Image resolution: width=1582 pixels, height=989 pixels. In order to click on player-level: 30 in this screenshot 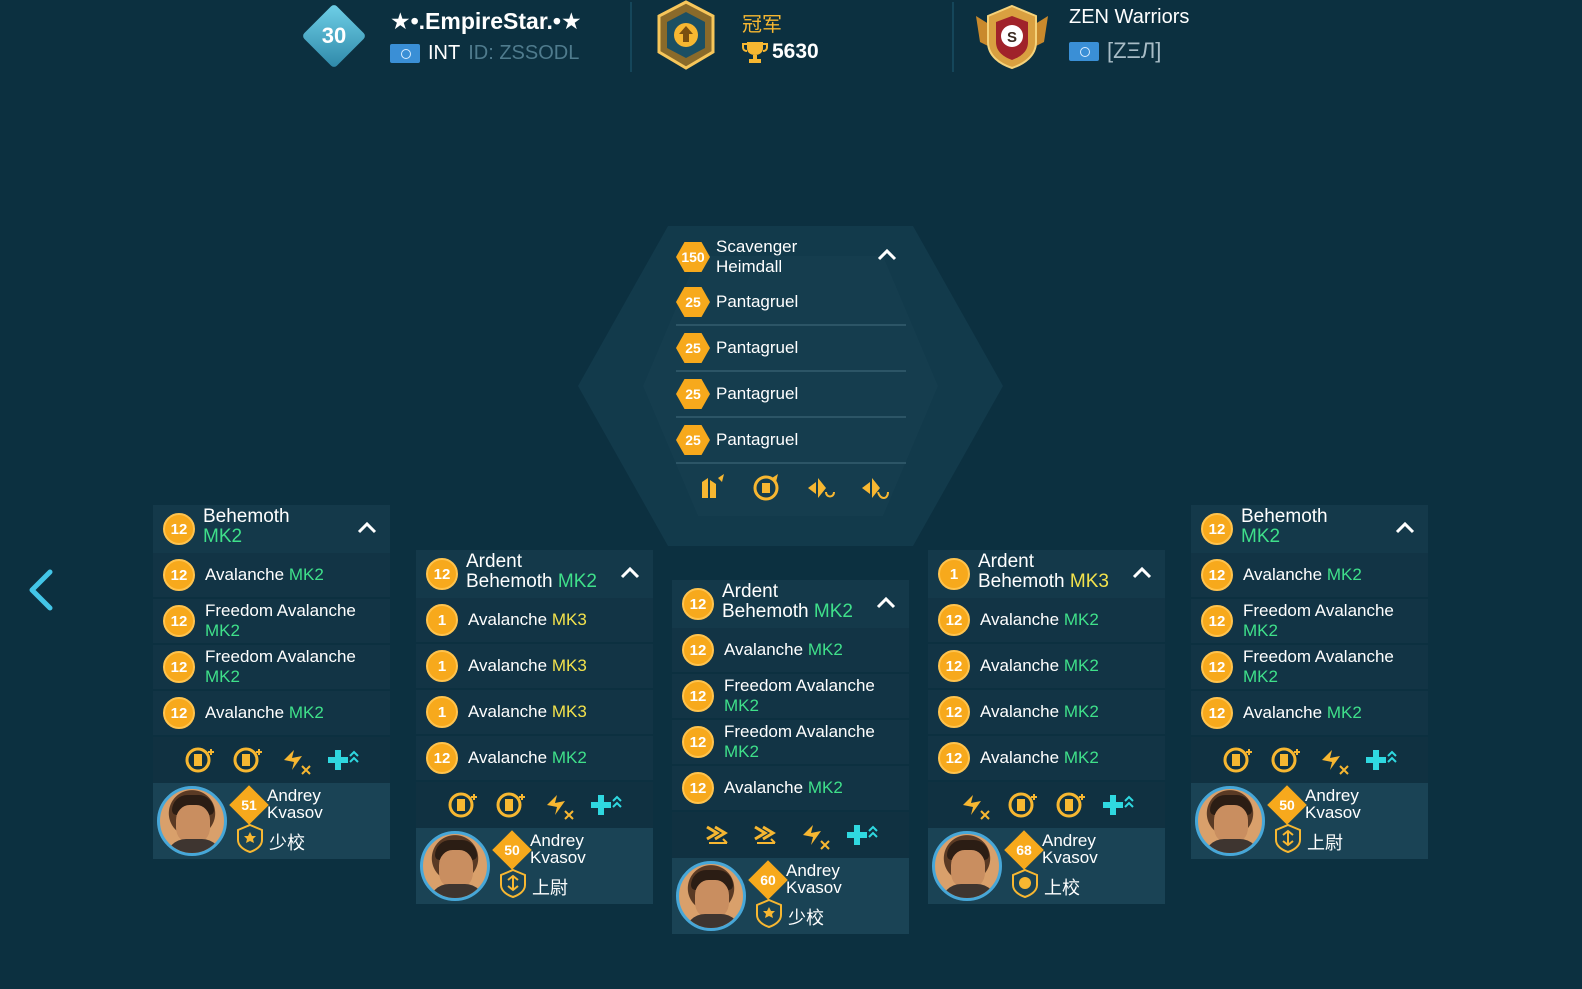, I will do `click(334, 35)`.